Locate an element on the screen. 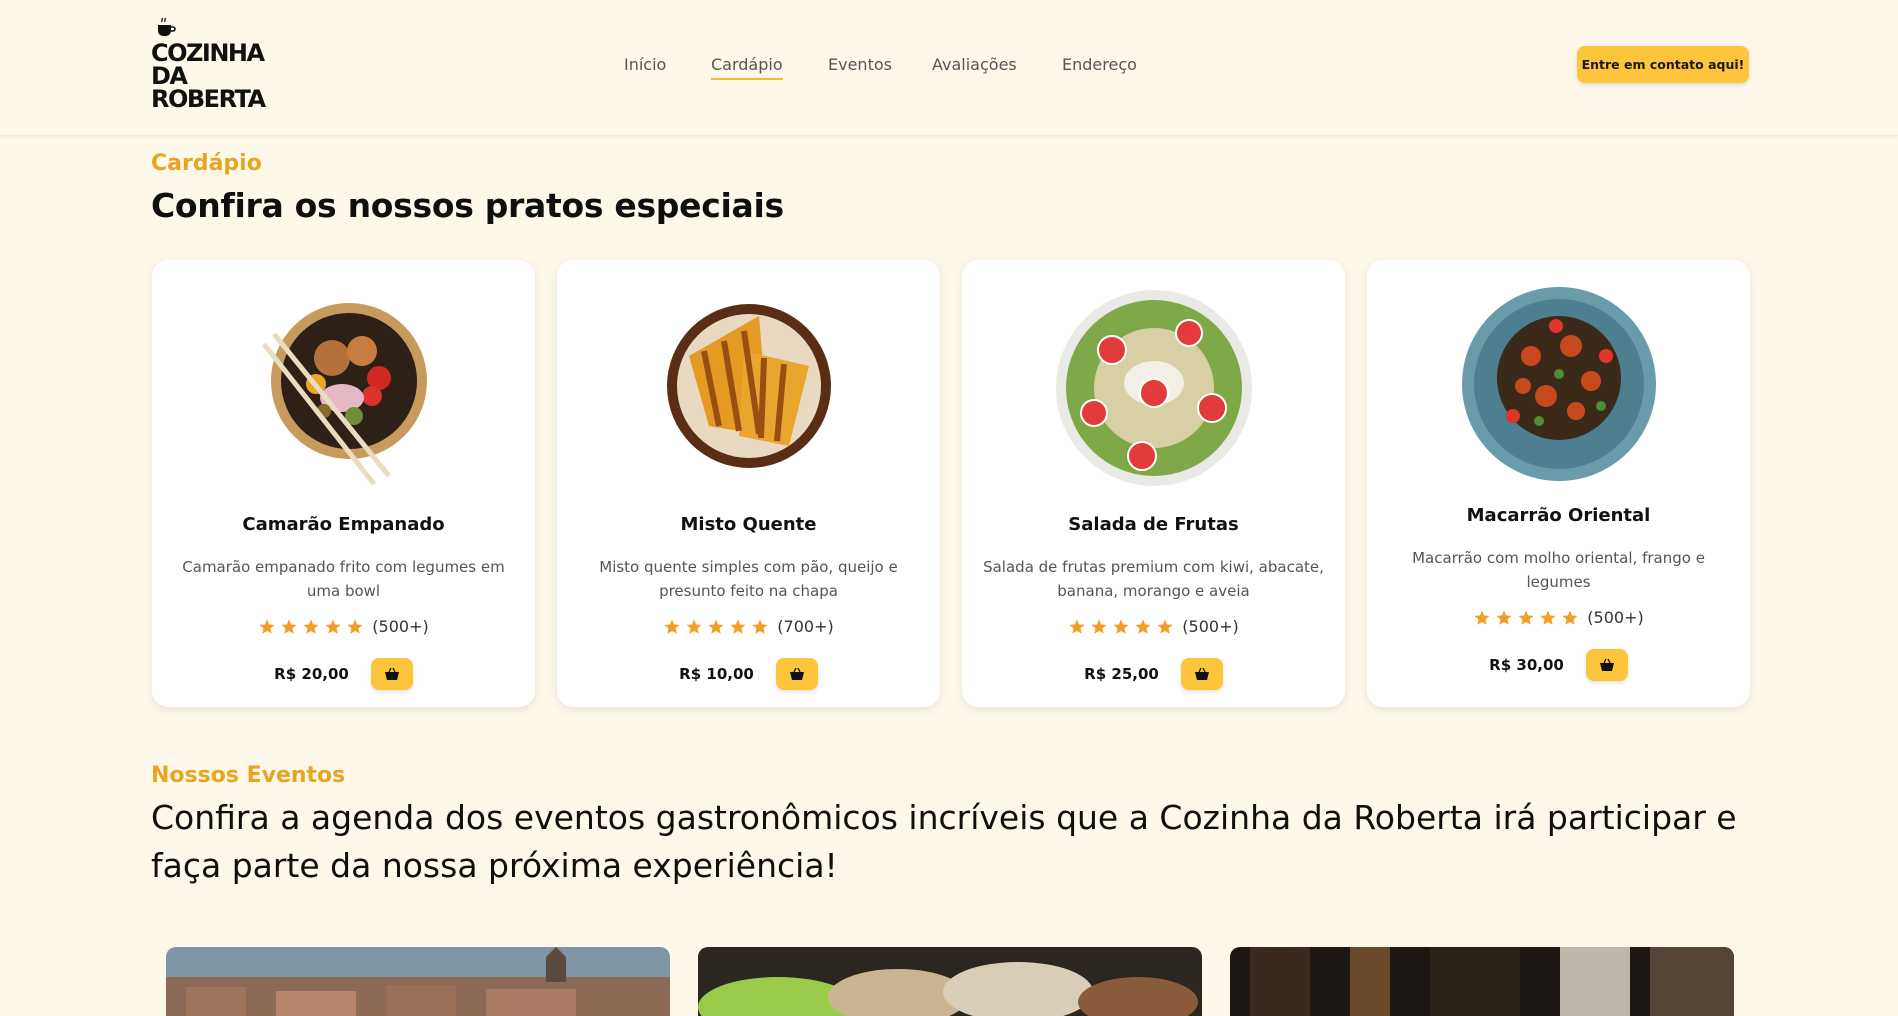 This screenshot has height=1016, width=1898. dish-name: Macarrão Oriental is located at coordinates (1558, 515).